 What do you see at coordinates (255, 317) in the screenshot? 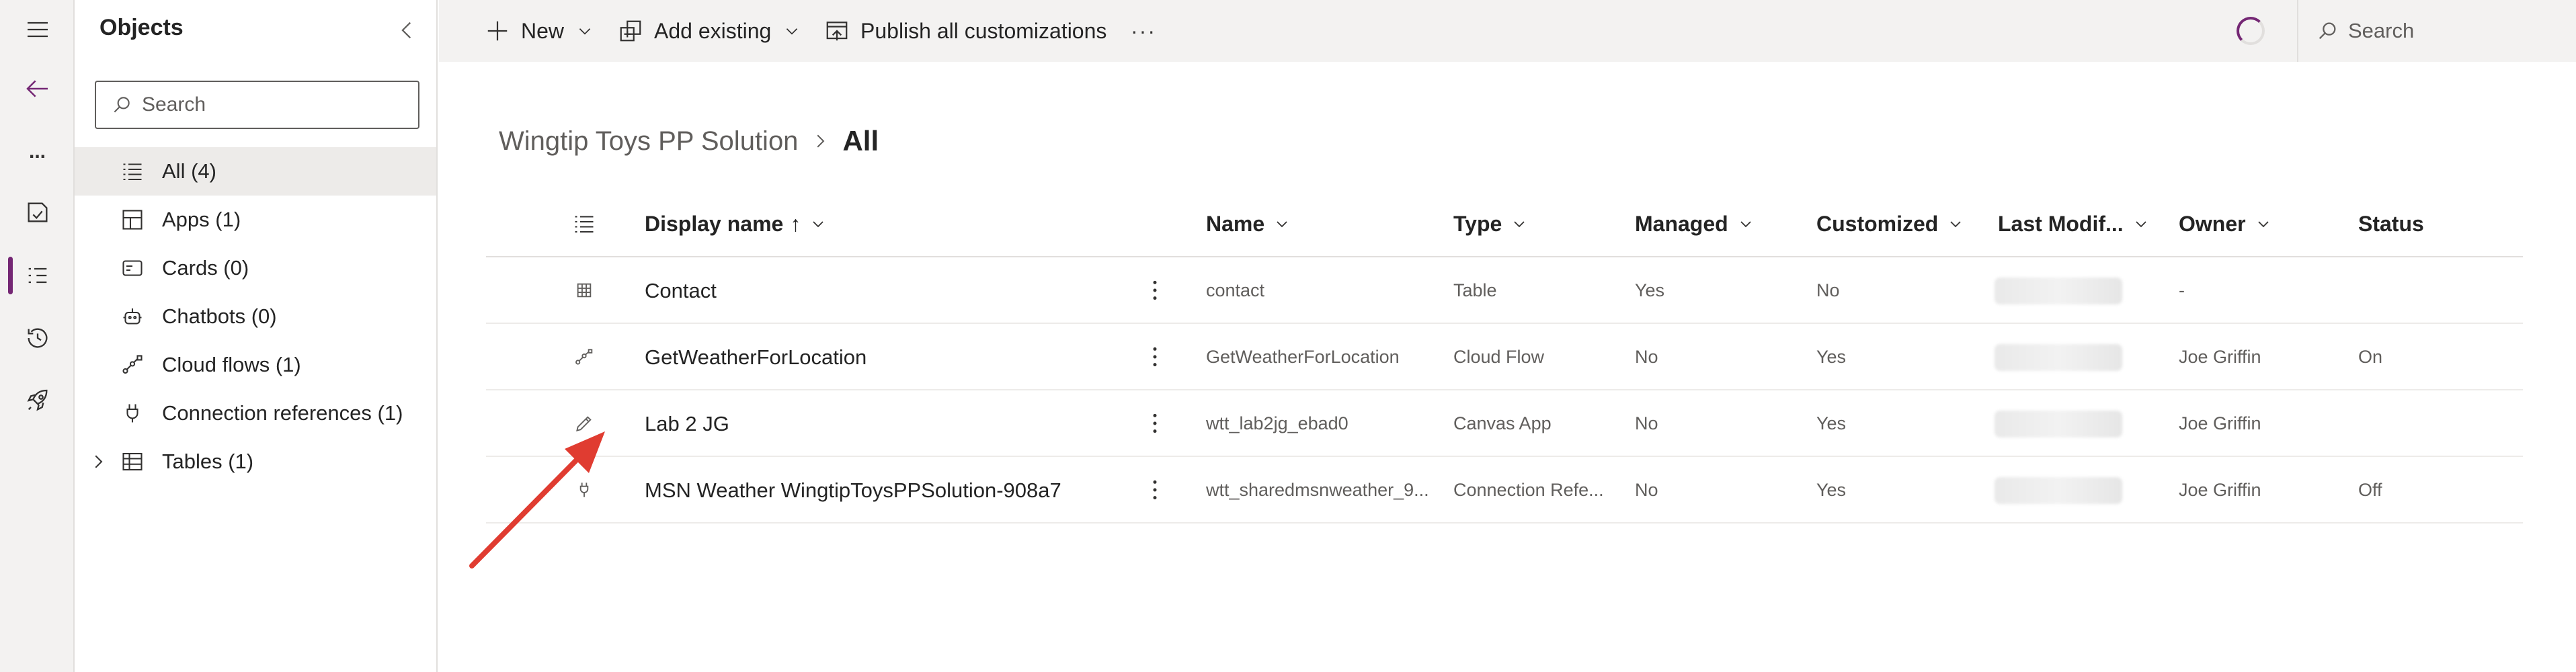
I see `tree-item-chatbots: Chatbots (0)` at bounding box center [255, 317].